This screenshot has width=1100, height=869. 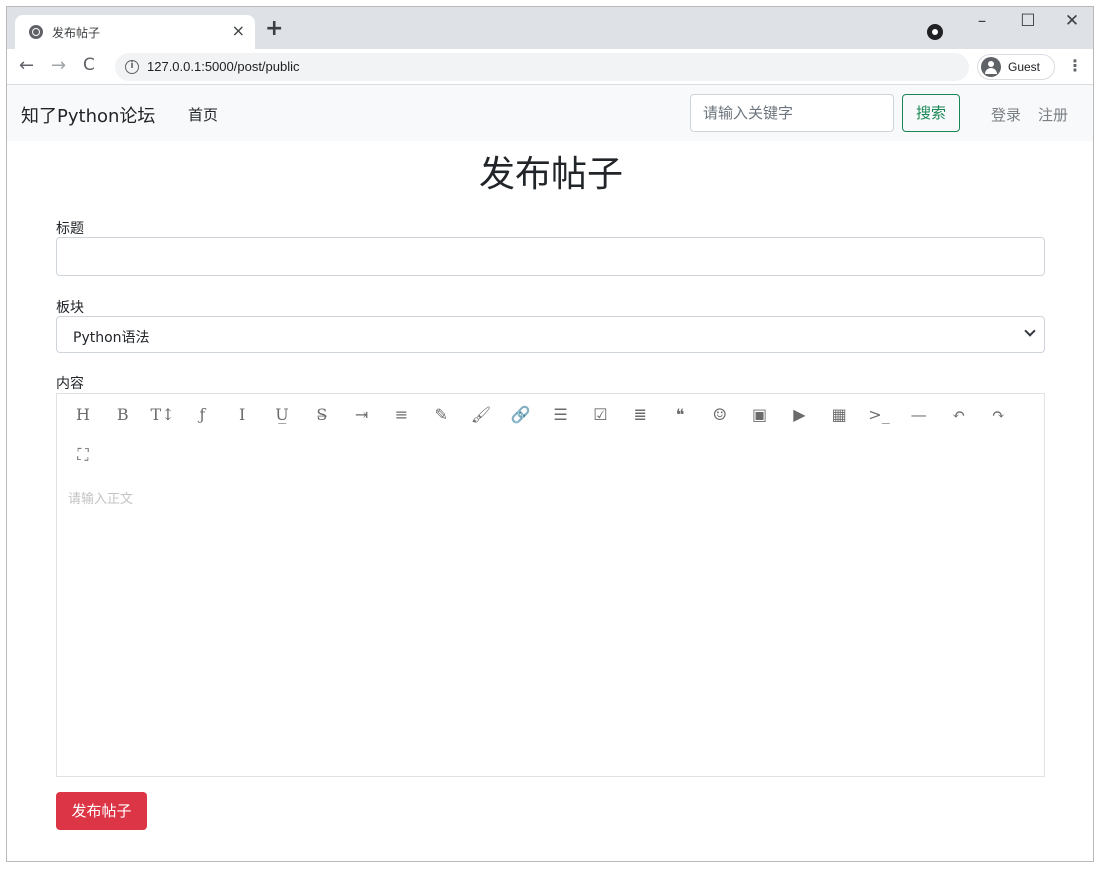 What do you see at coordinates (1030, 331) in the screenshot?
I see `chevron-down-icon` at bounding box center [1030, 331].